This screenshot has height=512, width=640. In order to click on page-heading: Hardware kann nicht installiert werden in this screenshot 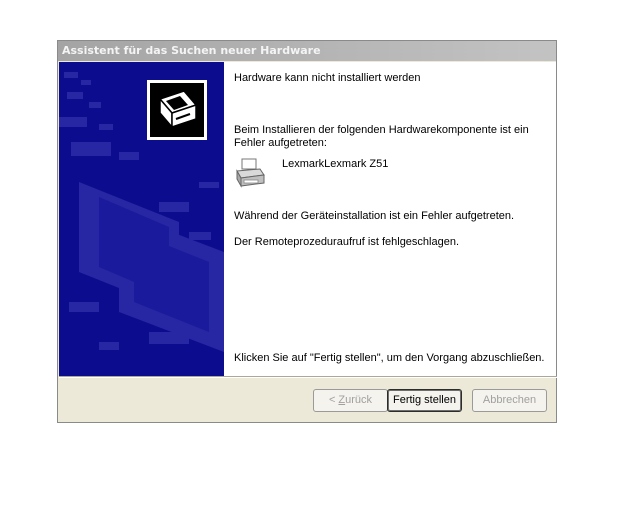, I will do `click(327, 78)`.